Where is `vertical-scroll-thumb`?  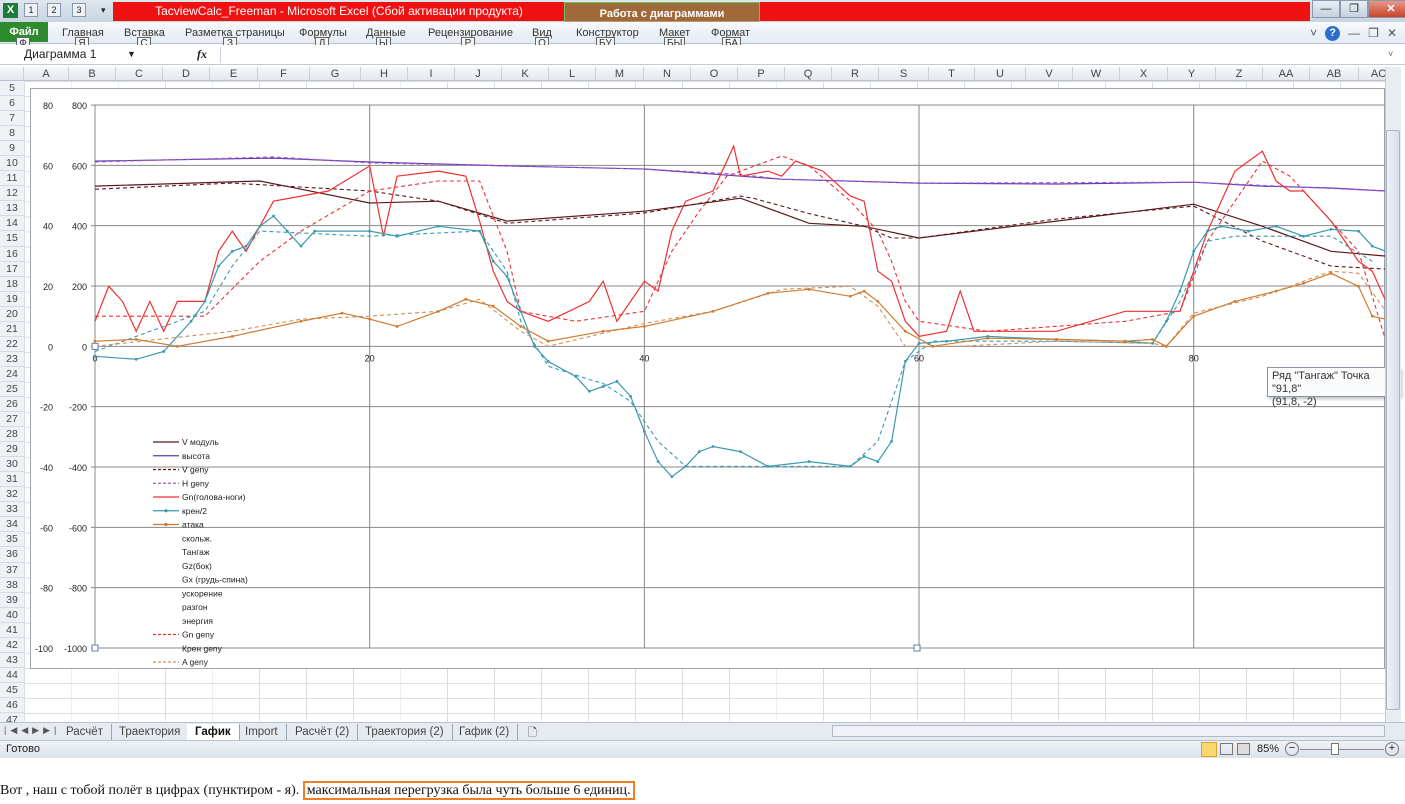 vertical-scroll-thumb is located at coordinates (1393, 420).